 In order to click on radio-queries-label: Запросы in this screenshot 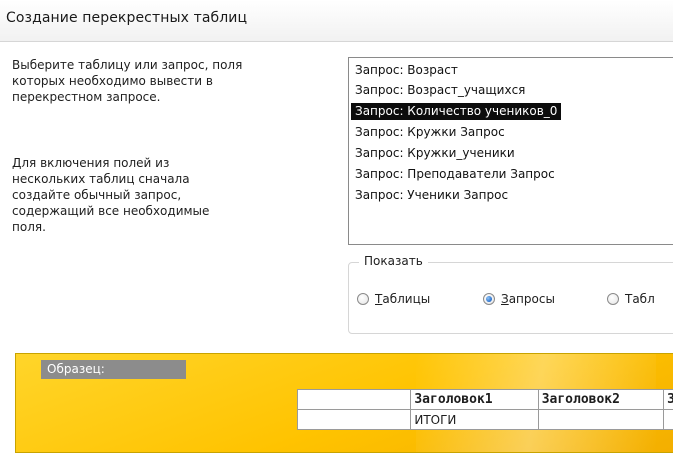, I will do `click(528, 299)`.